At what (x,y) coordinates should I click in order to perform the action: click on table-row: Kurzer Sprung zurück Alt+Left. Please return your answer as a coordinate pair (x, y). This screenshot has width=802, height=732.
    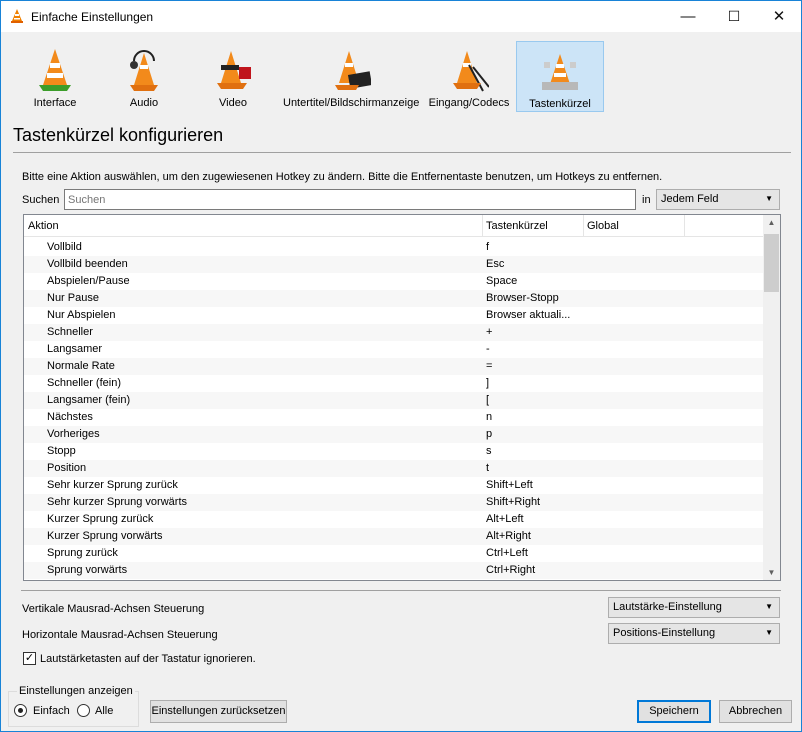
    Looking at the image, I should click on (394, 519).